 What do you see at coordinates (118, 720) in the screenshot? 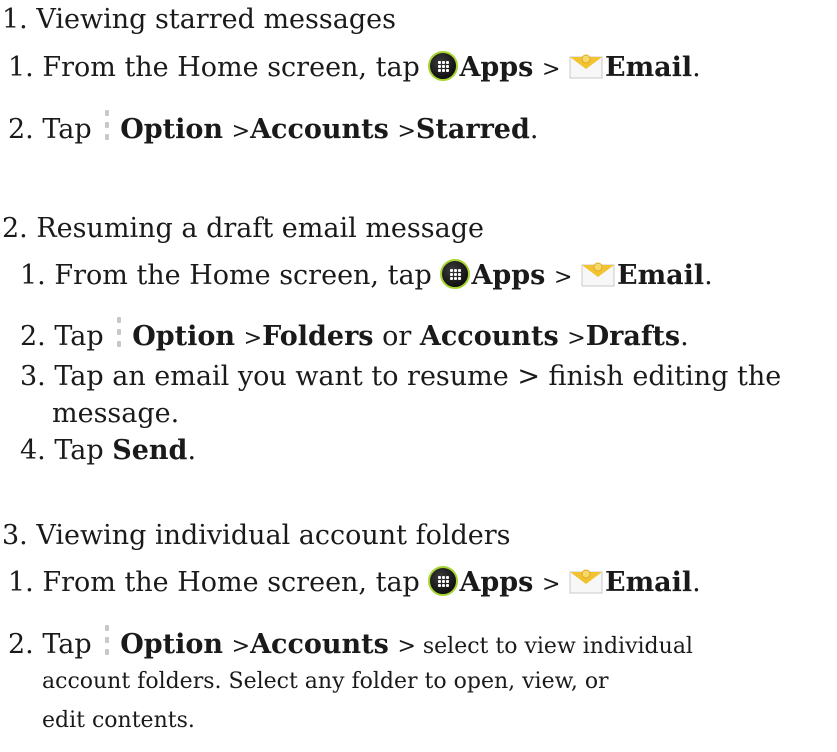
I see `section-3-step-2-cont-2: edit contents.` at bounding box center [118, 720].